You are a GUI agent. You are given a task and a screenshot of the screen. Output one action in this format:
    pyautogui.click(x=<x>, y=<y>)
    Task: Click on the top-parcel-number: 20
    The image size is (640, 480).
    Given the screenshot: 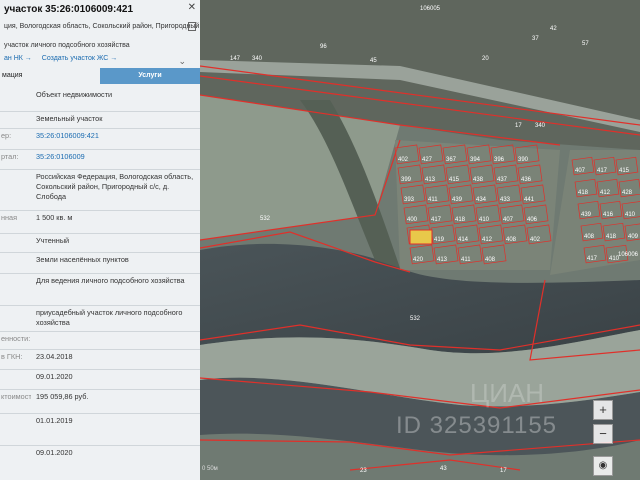 What is the action you would take?
    pyautogui.click(x=485, y=59)
    